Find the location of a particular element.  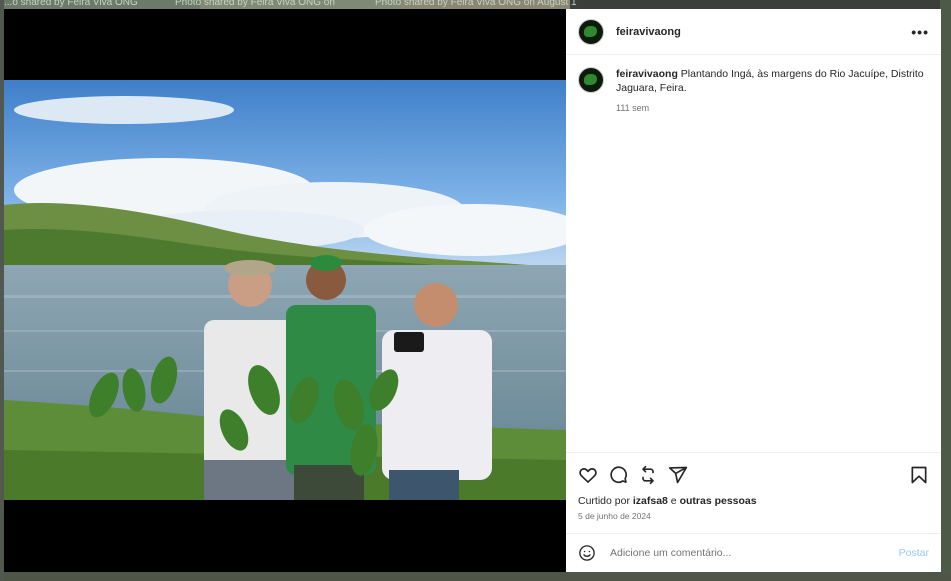

repost-icon is located at coordinates (648, 475).